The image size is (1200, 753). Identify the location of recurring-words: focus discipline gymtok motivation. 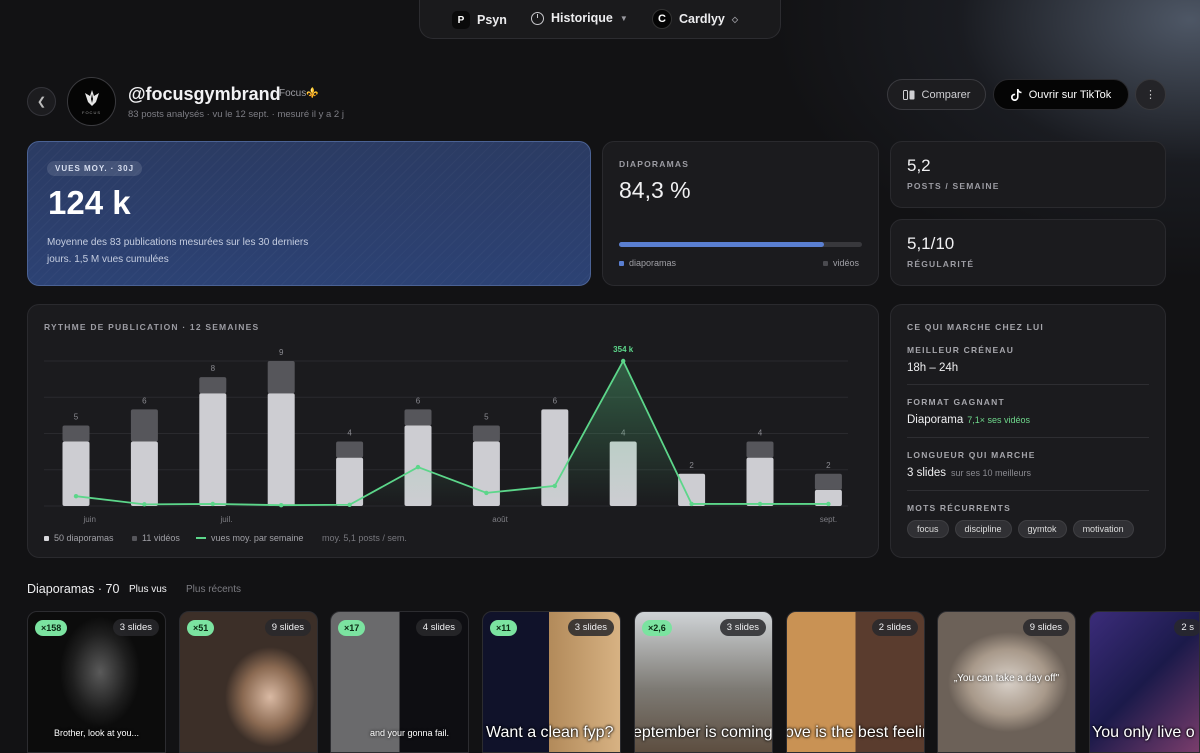
(1020, 529).